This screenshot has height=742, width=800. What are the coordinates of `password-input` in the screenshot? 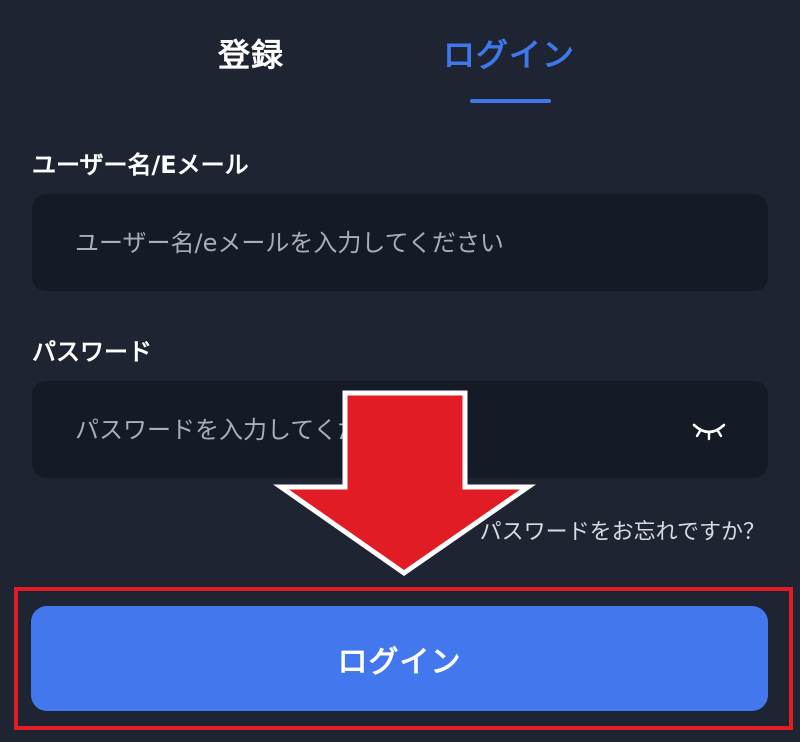 It's located at (400, 429).